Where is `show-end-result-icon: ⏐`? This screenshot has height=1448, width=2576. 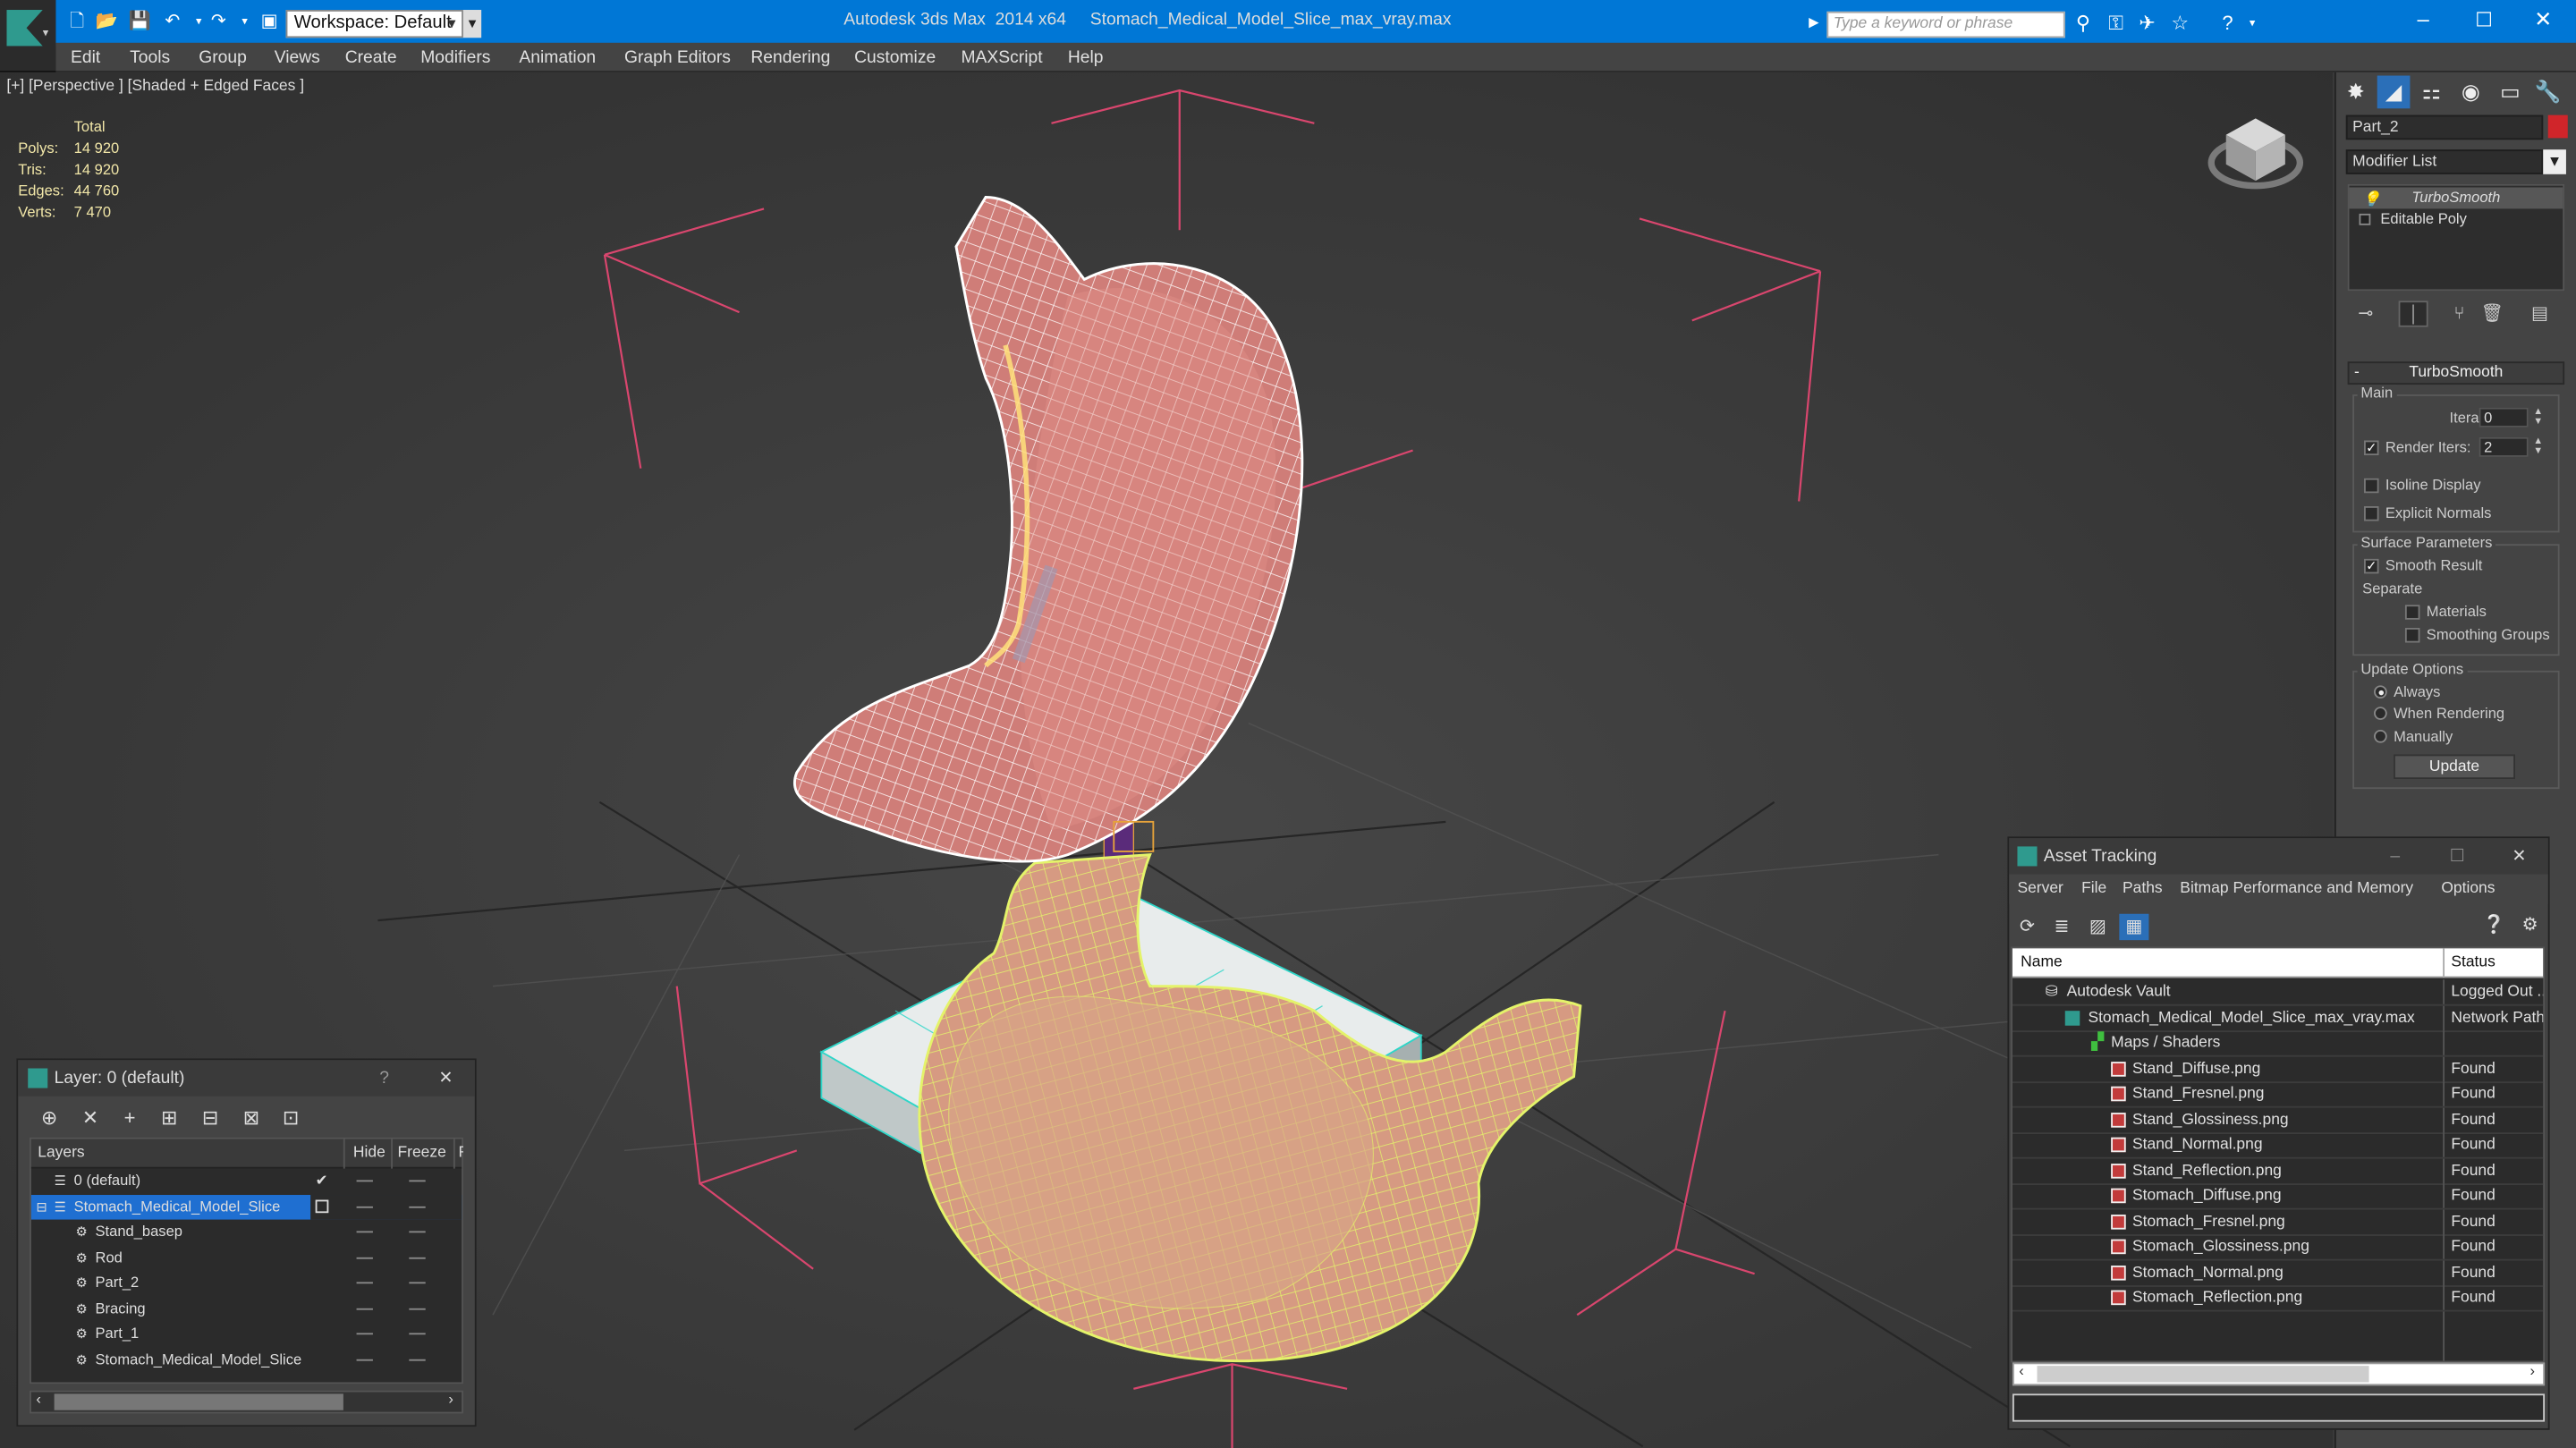
show-end-result-icon: ⏐ is located at coordinates (2413, 314).